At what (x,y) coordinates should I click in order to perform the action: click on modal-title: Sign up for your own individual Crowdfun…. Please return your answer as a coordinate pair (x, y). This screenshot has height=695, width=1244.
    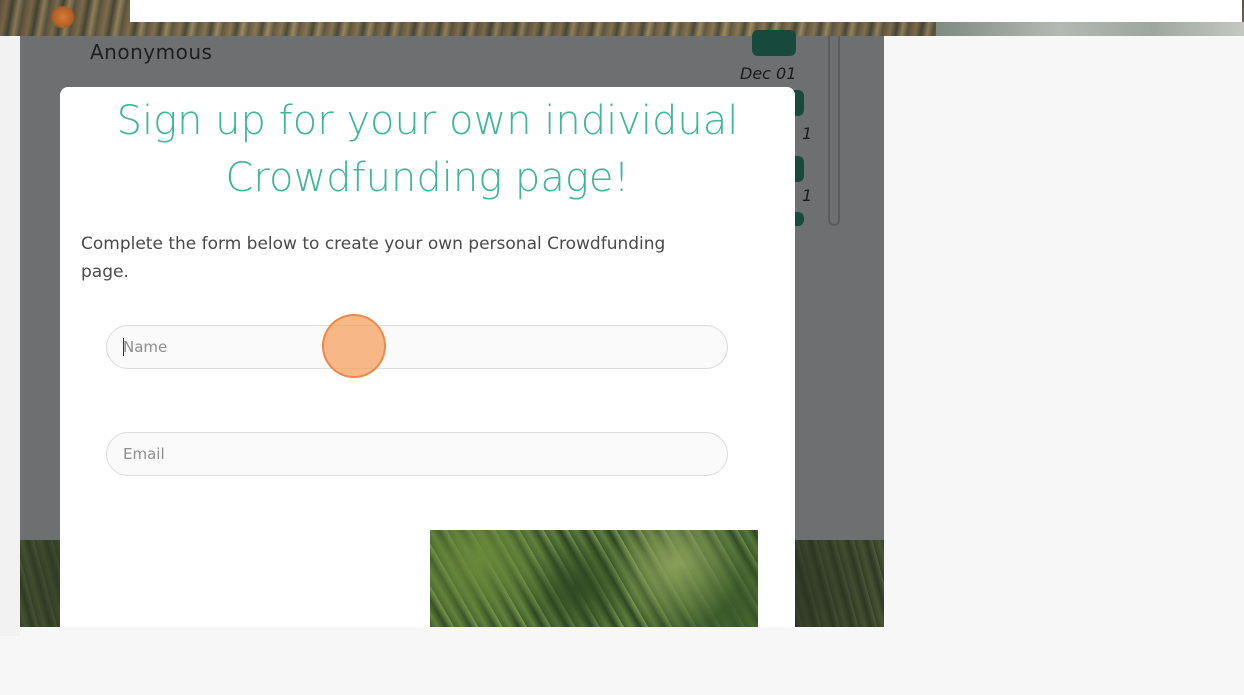
    Looking at the image, I should click on (427, 150).